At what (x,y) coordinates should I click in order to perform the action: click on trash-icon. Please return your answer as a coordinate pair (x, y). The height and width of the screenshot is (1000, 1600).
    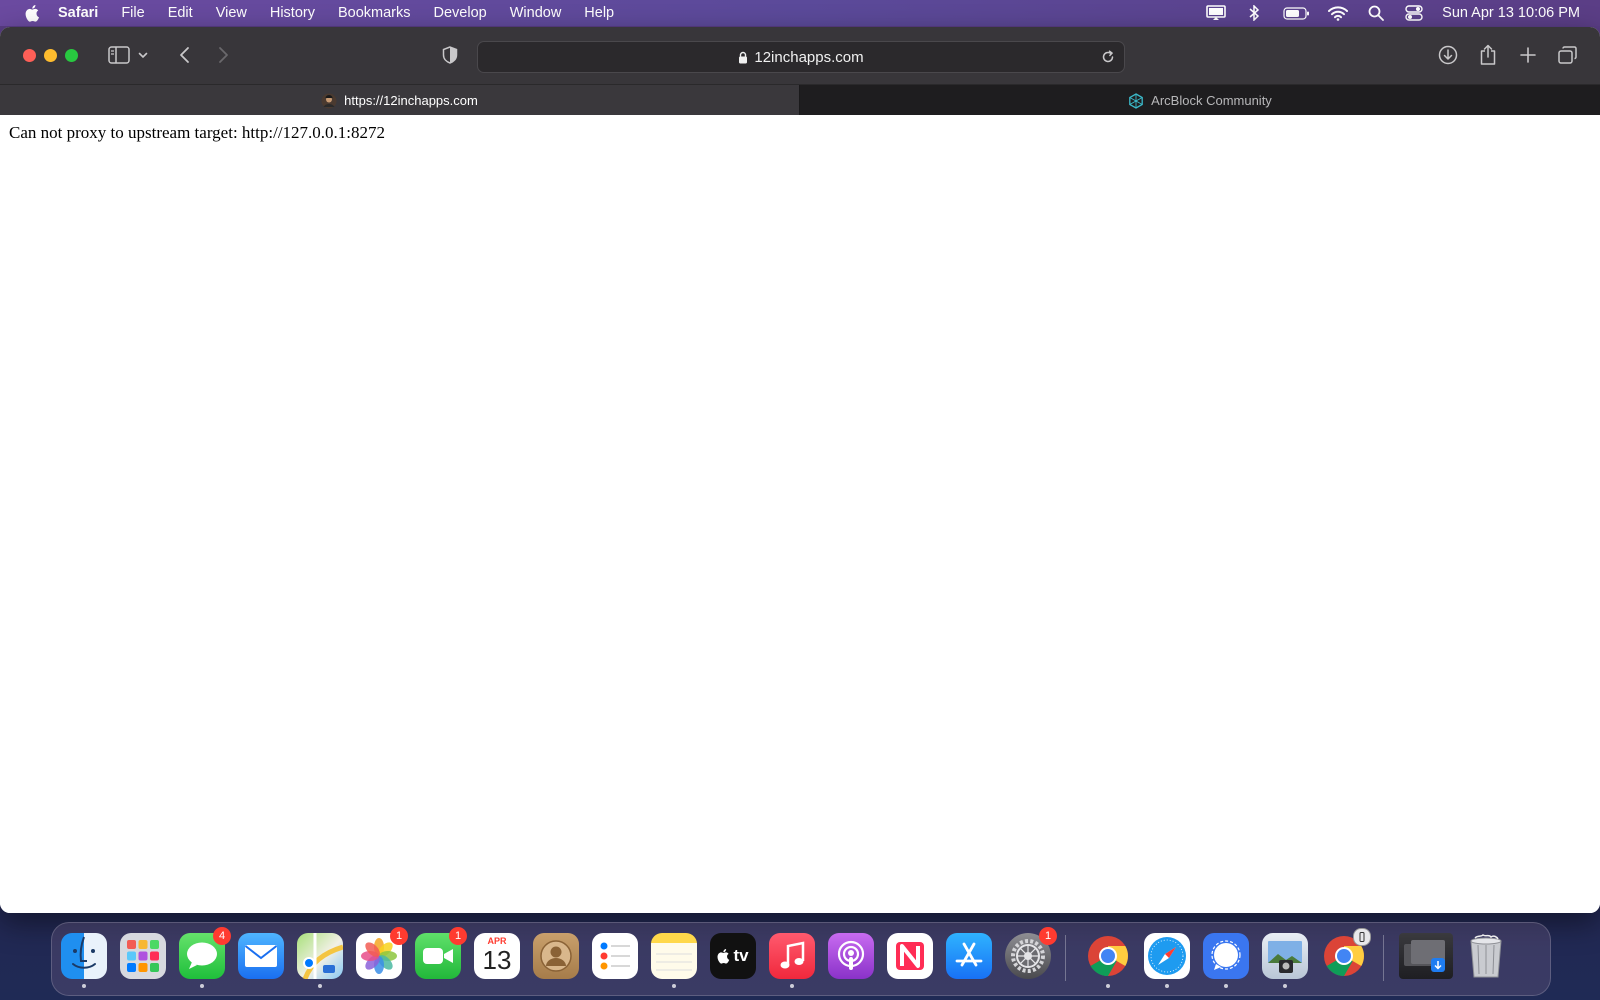
    Looking at the image, I should click on (1486, 956).